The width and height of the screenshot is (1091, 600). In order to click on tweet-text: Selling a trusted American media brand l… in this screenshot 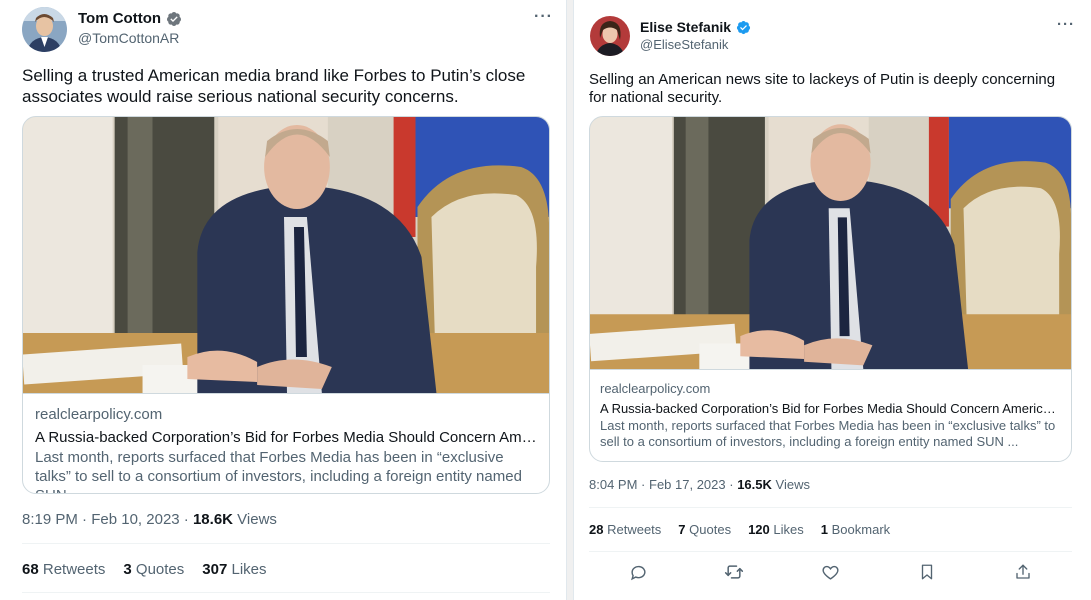, I will do `click(274, 86)`.